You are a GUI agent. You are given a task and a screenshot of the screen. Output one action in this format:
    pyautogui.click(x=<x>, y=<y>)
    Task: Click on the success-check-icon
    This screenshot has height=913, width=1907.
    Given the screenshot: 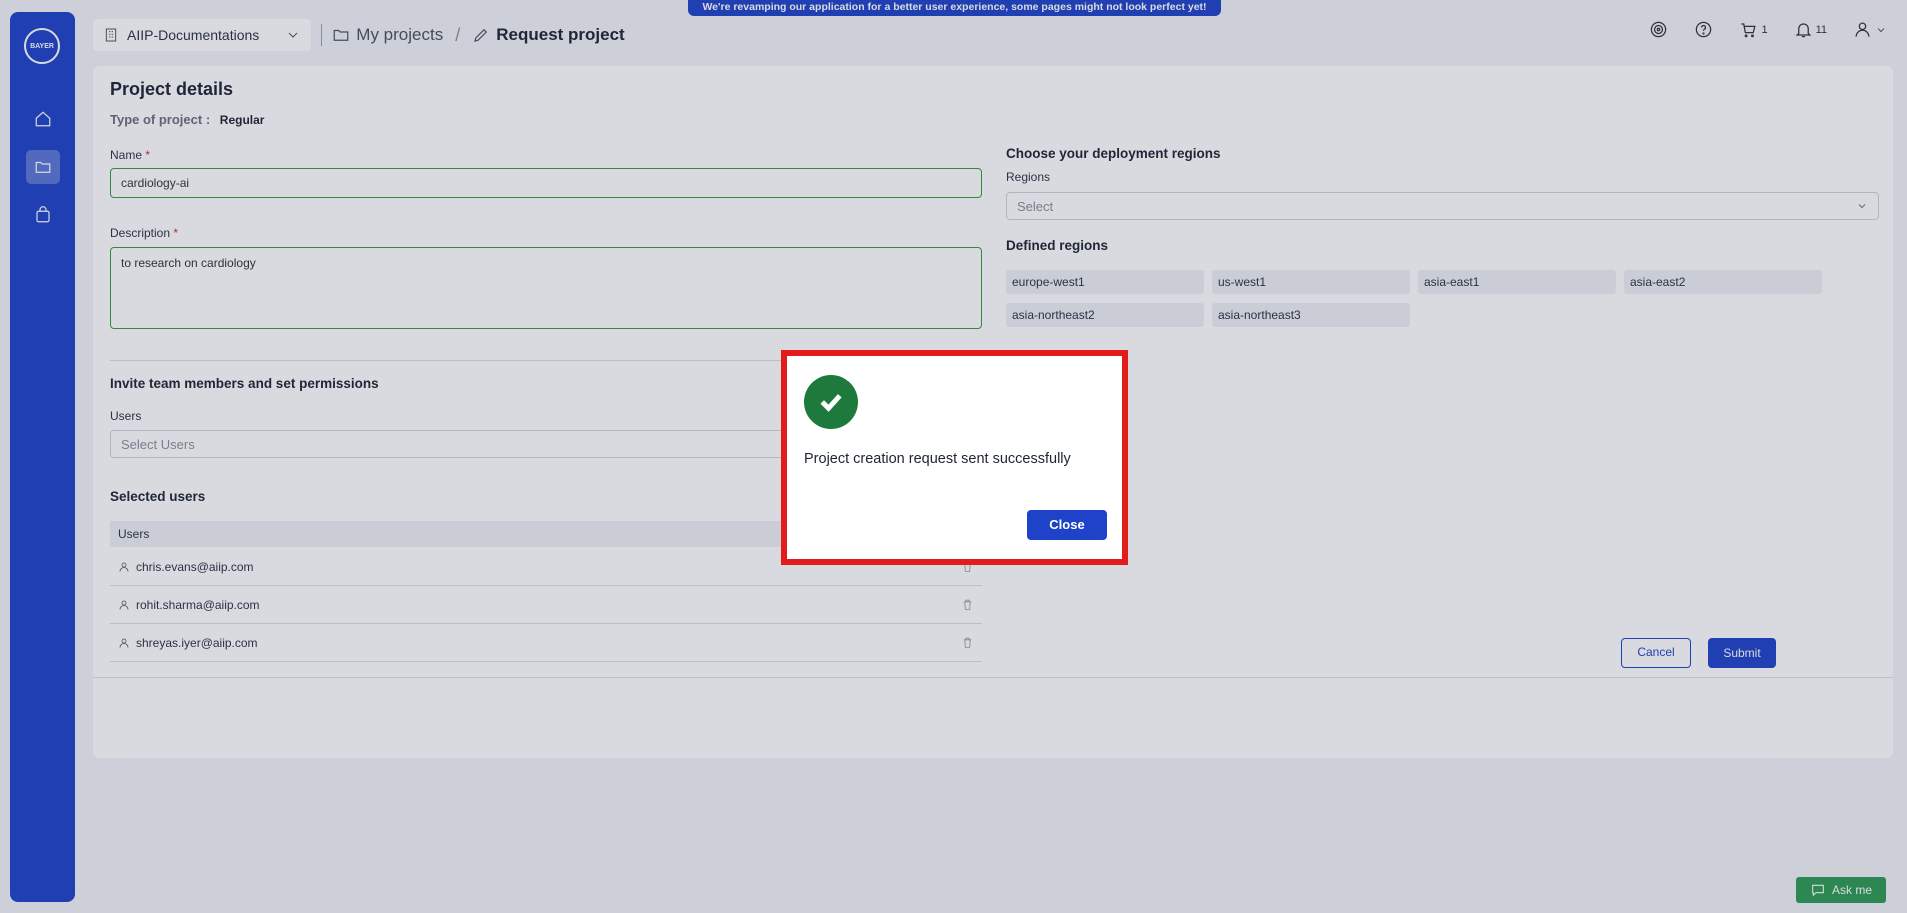 What is the action you would take?
    pyautogui.click(x=831, y=402)
    